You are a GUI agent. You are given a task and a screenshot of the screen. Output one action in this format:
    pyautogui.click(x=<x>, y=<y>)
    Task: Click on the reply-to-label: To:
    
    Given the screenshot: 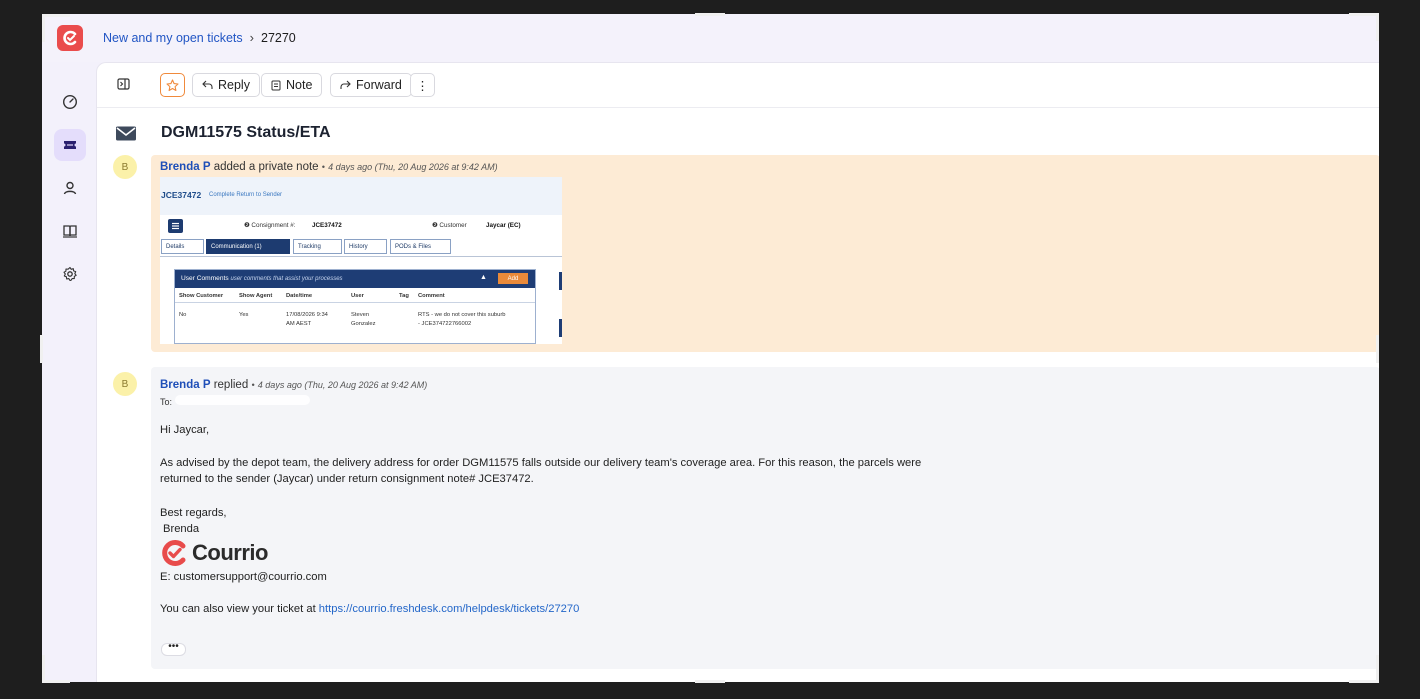 What is the action you would take?
    pyautogui.click(x=166, y=402)
    